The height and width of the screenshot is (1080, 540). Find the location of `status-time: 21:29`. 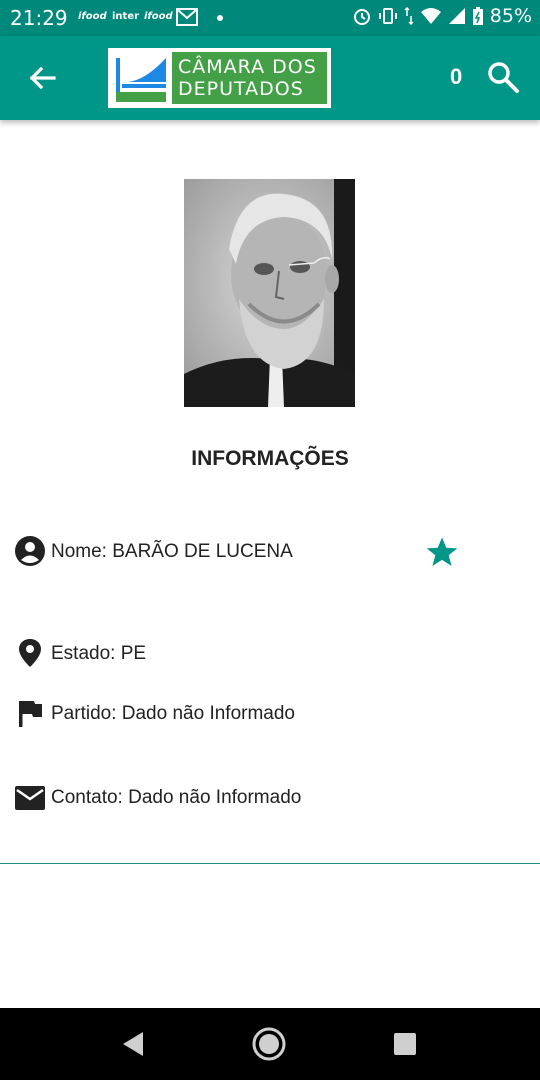

status-time: 21:29 is located at coordinates (39, 18).